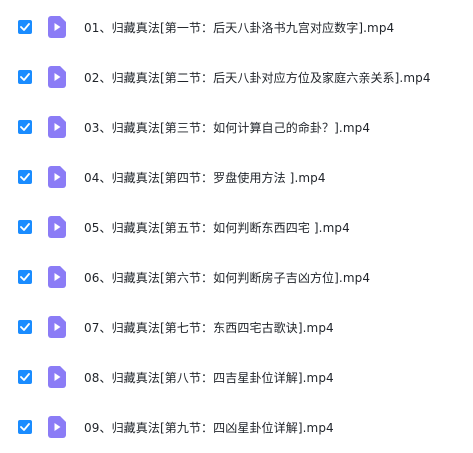 Image resolution: width=473 pixels, height=453 pixels. What do you see at coordinates (239, 27) in the screenshot?
I see `file-name: 01、归藏真法[第一节：后天八卦洛书九宫对应数字].mp4` at bounding box center [239, 27].